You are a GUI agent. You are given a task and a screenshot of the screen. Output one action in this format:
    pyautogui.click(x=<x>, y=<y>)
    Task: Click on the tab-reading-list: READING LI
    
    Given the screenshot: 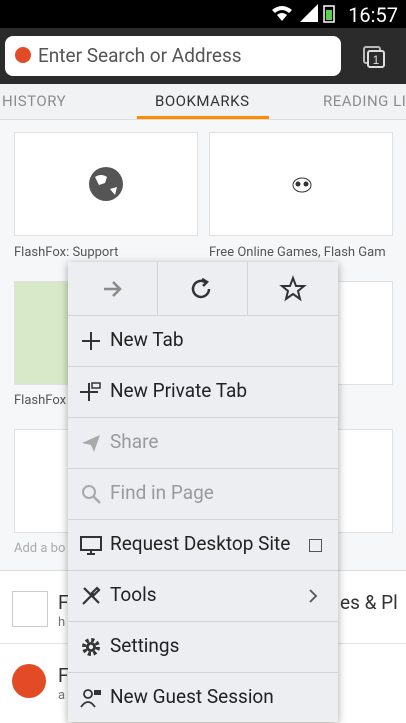 What is the action you would take?
    pyautogui.click(x=364, y=101)
    